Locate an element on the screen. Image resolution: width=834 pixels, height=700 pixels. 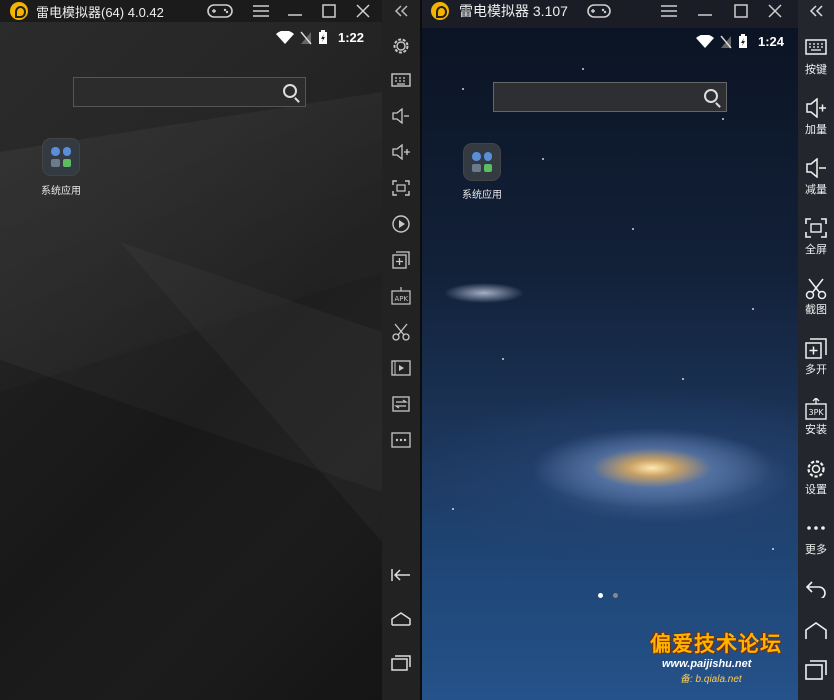
toolbar-label: 加量 is located at coordinates (816, 130).